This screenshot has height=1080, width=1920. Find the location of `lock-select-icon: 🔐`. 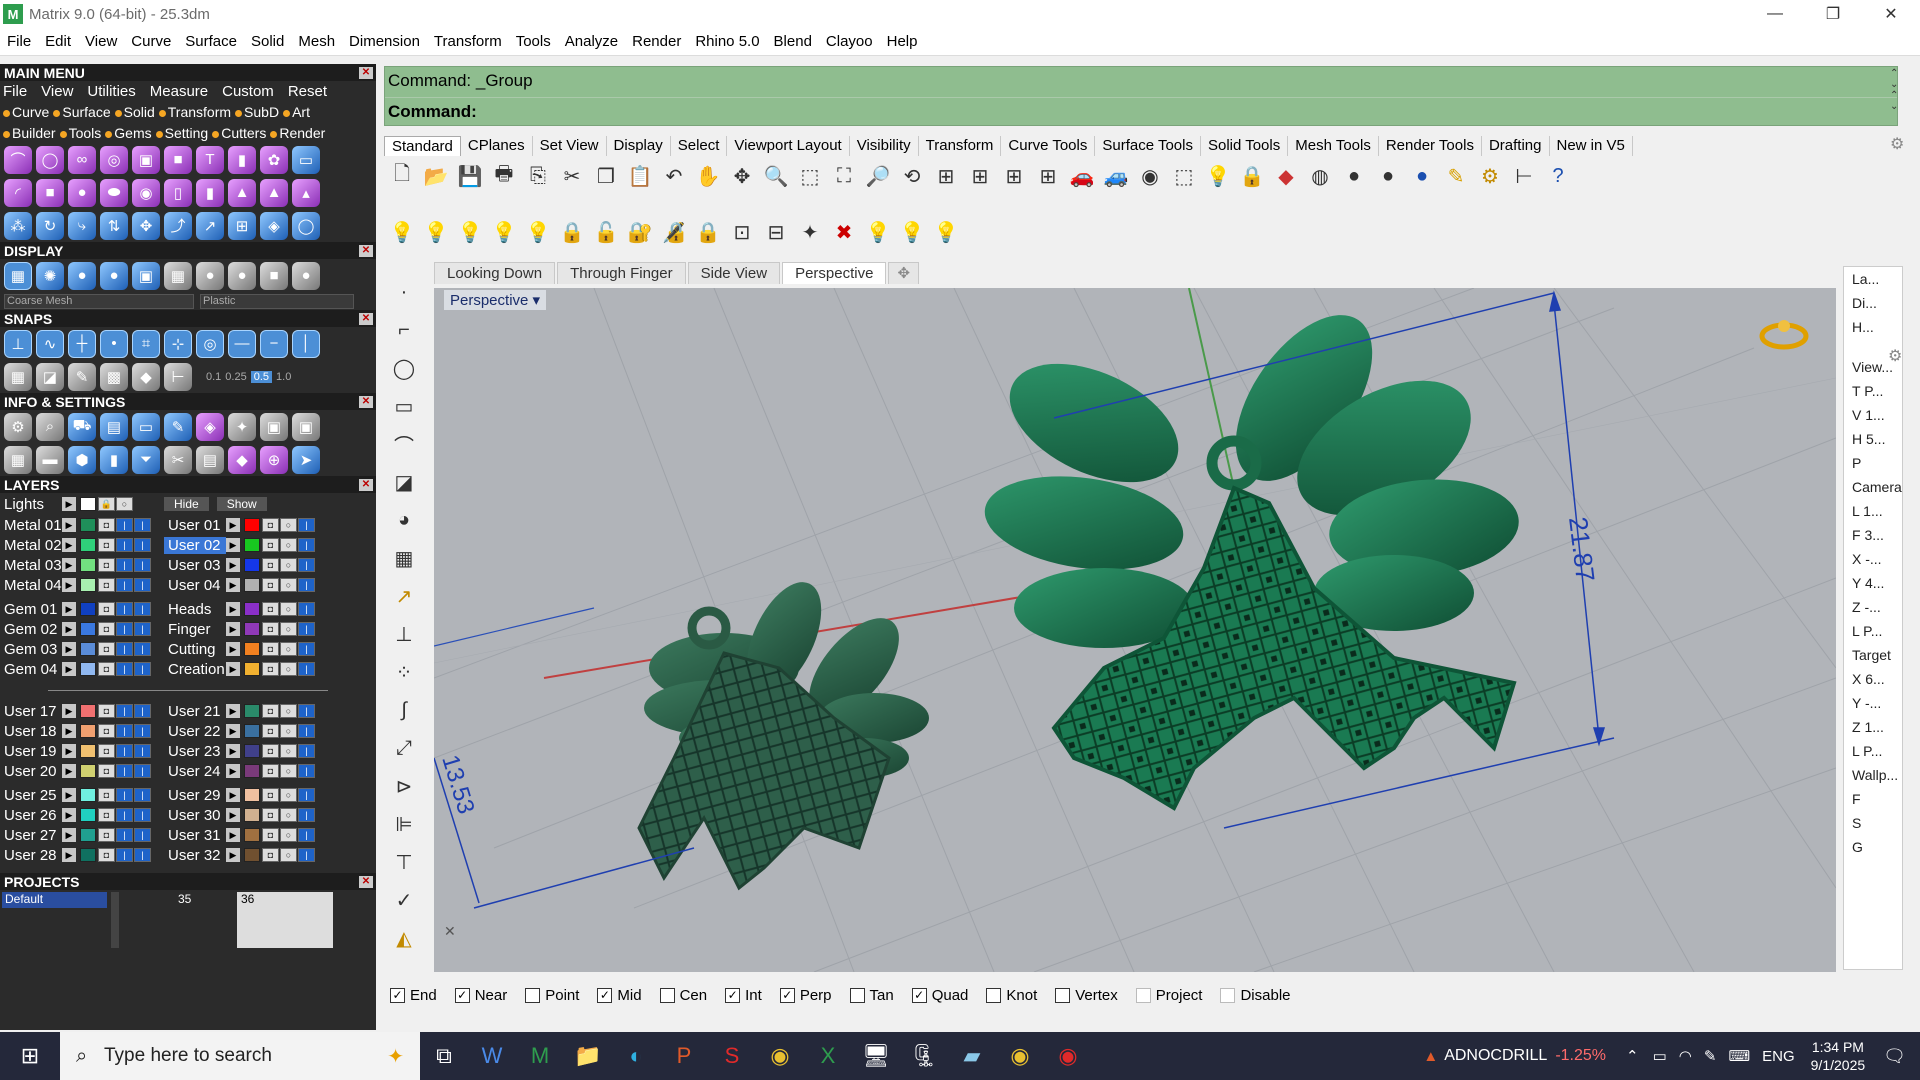

lock-select-icon: 🔐 is located at coordinates (640, 232).